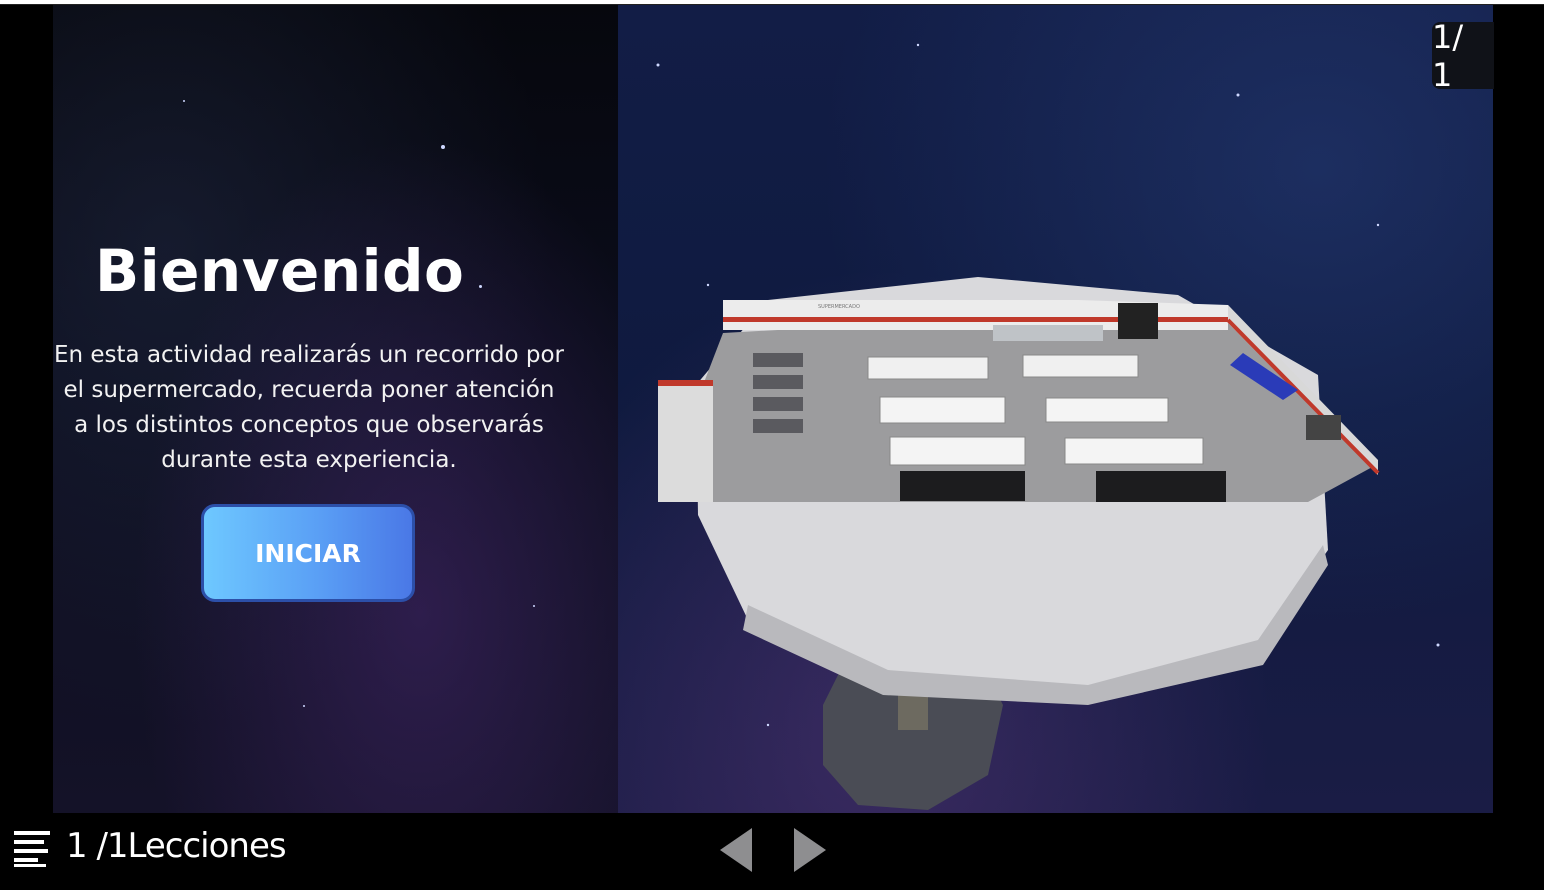 The image size is (1544, 890). I want to click on page-counter: 1/ 1, so click(1463, 56).